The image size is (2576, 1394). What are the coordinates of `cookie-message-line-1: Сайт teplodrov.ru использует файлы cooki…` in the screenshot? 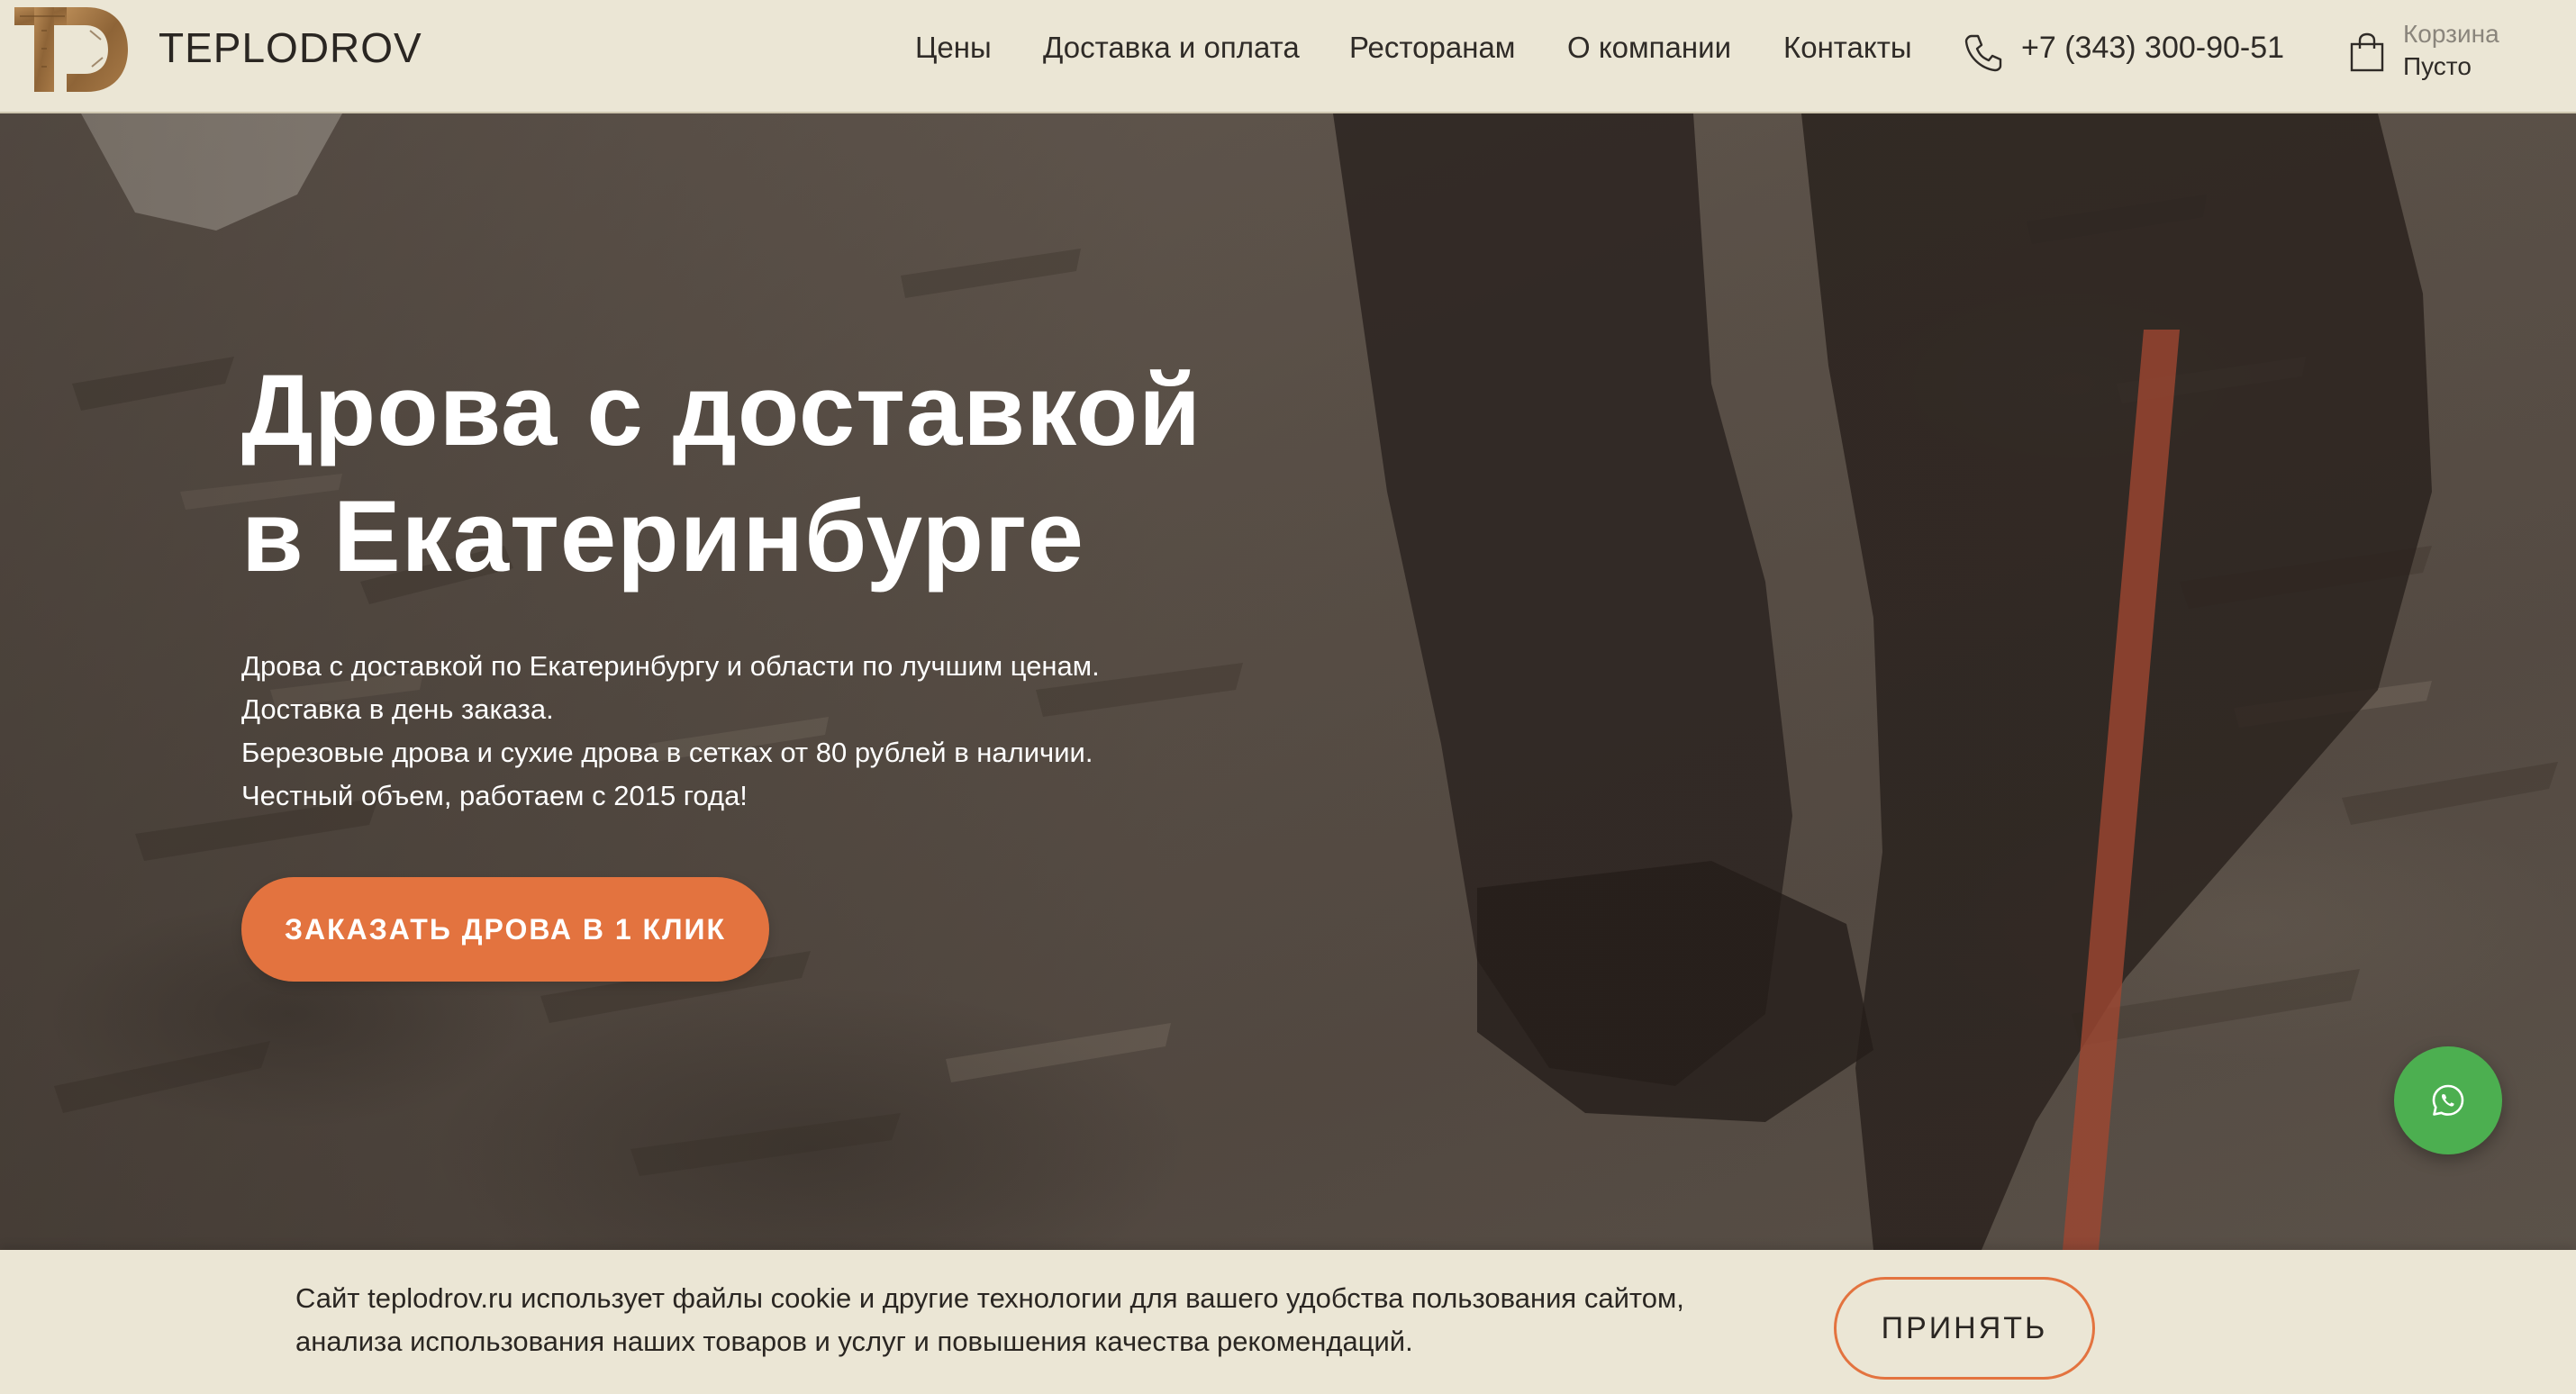 It's located at (990, 1298).